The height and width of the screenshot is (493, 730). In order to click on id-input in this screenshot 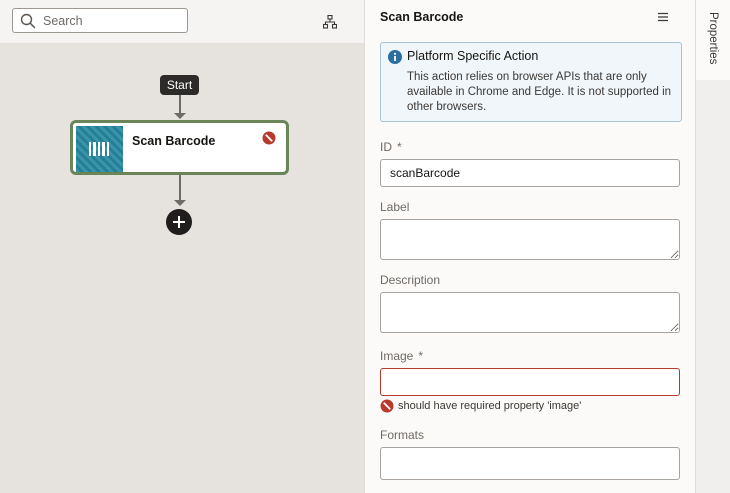, I will do `click(530, 173)`.